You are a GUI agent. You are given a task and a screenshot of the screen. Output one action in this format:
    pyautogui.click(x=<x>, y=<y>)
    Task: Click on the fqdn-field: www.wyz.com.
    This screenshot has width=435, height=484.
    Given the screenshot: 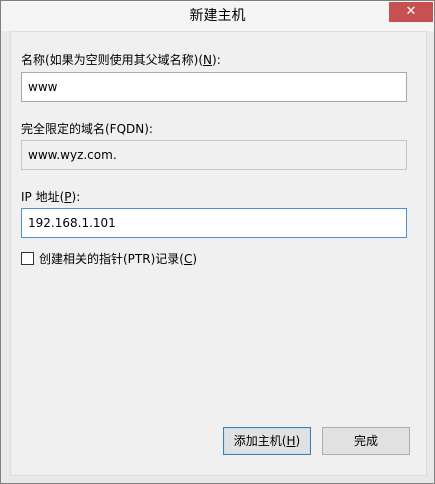 What is the action you would take?
    pyautogui.click(x=214, y=155)
    